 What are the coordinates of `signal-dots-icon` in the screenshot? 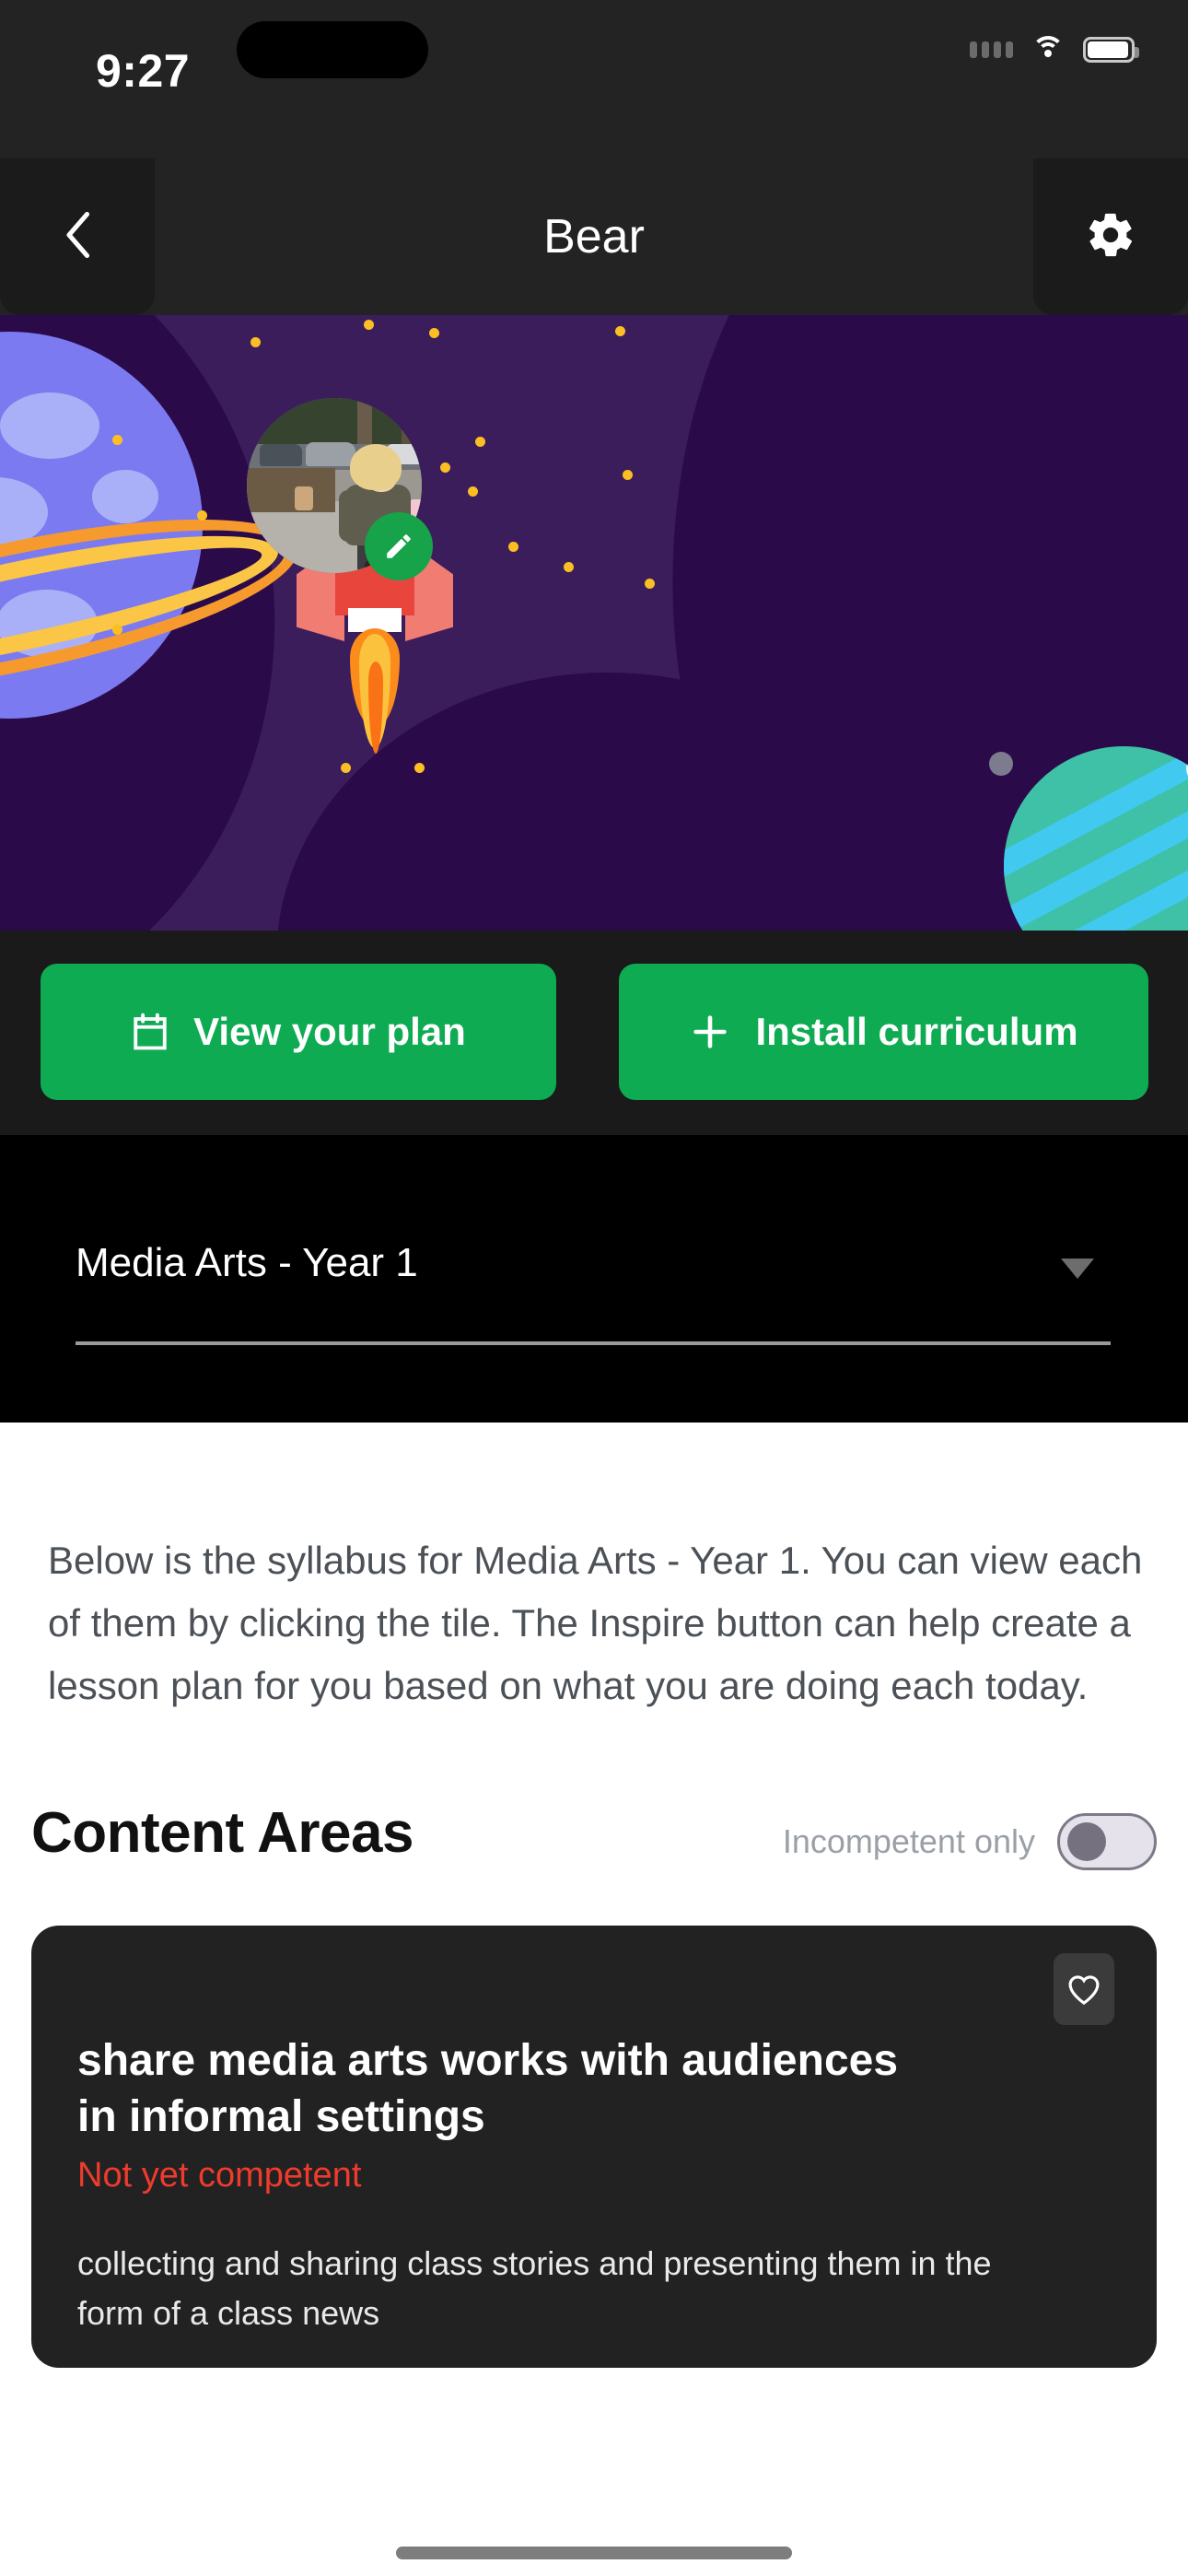 It's located at (992, 49).